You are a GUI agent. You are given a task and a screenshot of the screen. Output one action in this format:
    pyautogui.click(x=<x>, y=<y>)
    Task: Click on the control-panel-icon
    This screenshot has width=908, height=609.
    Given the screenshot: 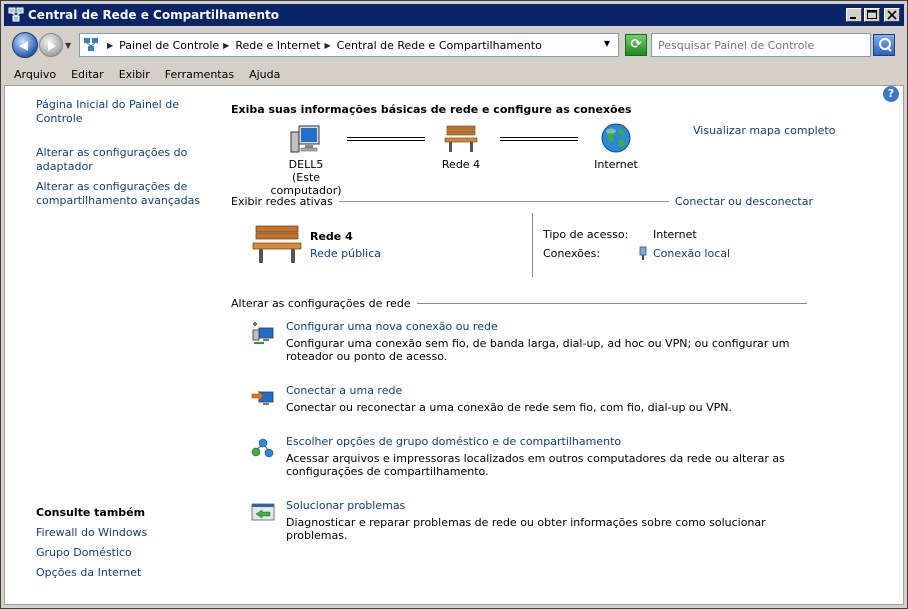 What is the action you would take?
    pyautogui.click(x=91, y=45)
    